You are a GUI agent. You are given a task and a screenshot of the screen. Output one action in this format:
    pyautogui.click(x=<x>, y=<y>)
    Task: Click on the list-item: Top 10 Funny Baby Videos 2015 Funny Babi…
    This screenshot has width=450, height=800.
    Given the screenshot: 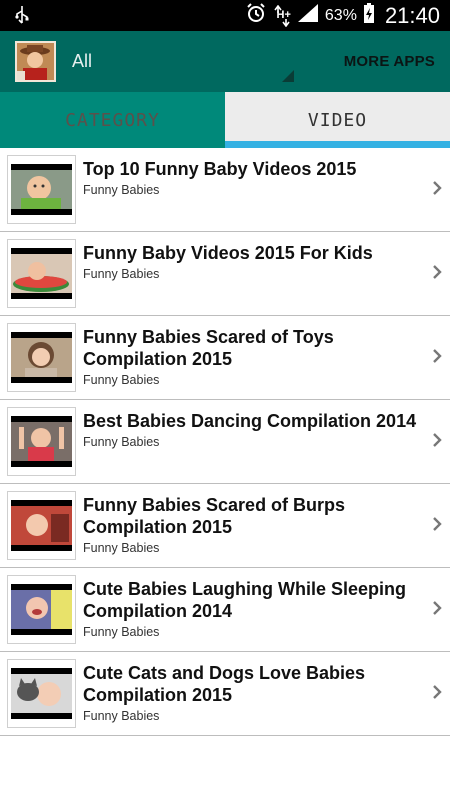 What is the action you would take?
    pyautogui.click(x=225, y=190)
    